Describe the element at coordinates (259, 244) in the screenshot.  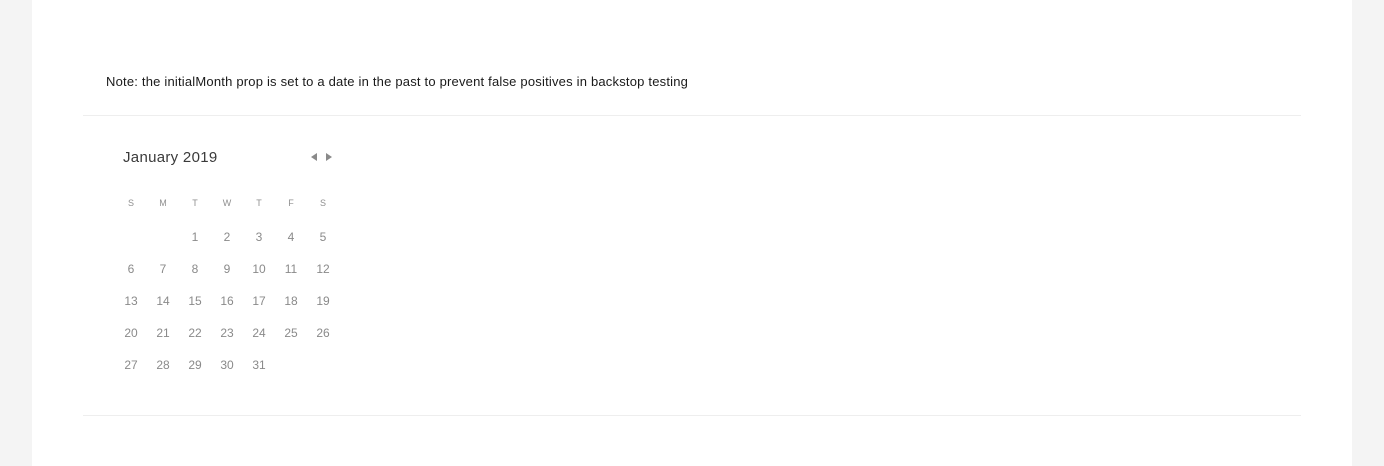
I see `day-cell: 3` at that location.